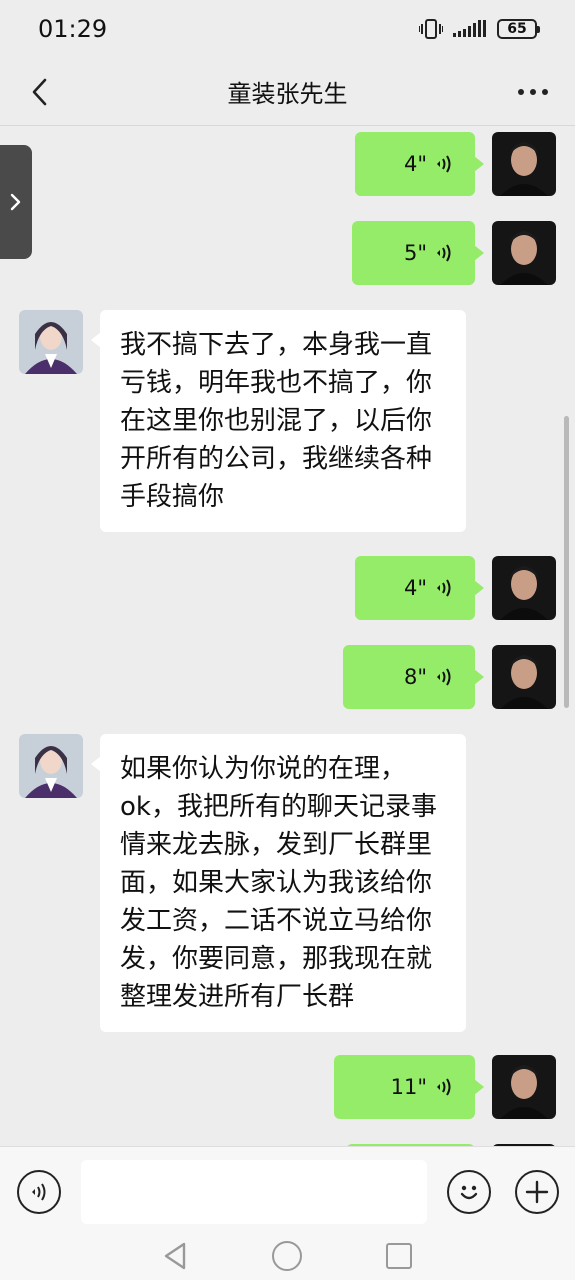 Image resolution: width=575 pixels, height=1280 pixels. I want to click on status-time: 01:29, so click(73, 29).